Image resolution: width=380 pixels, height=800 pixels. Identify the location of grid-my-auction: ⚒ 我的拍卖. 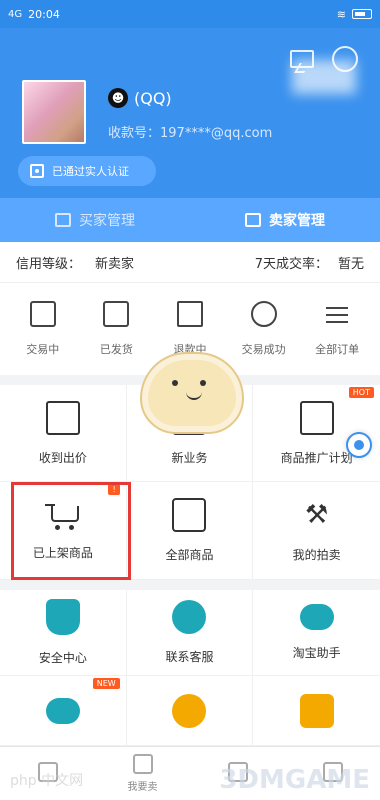
(316, 531).